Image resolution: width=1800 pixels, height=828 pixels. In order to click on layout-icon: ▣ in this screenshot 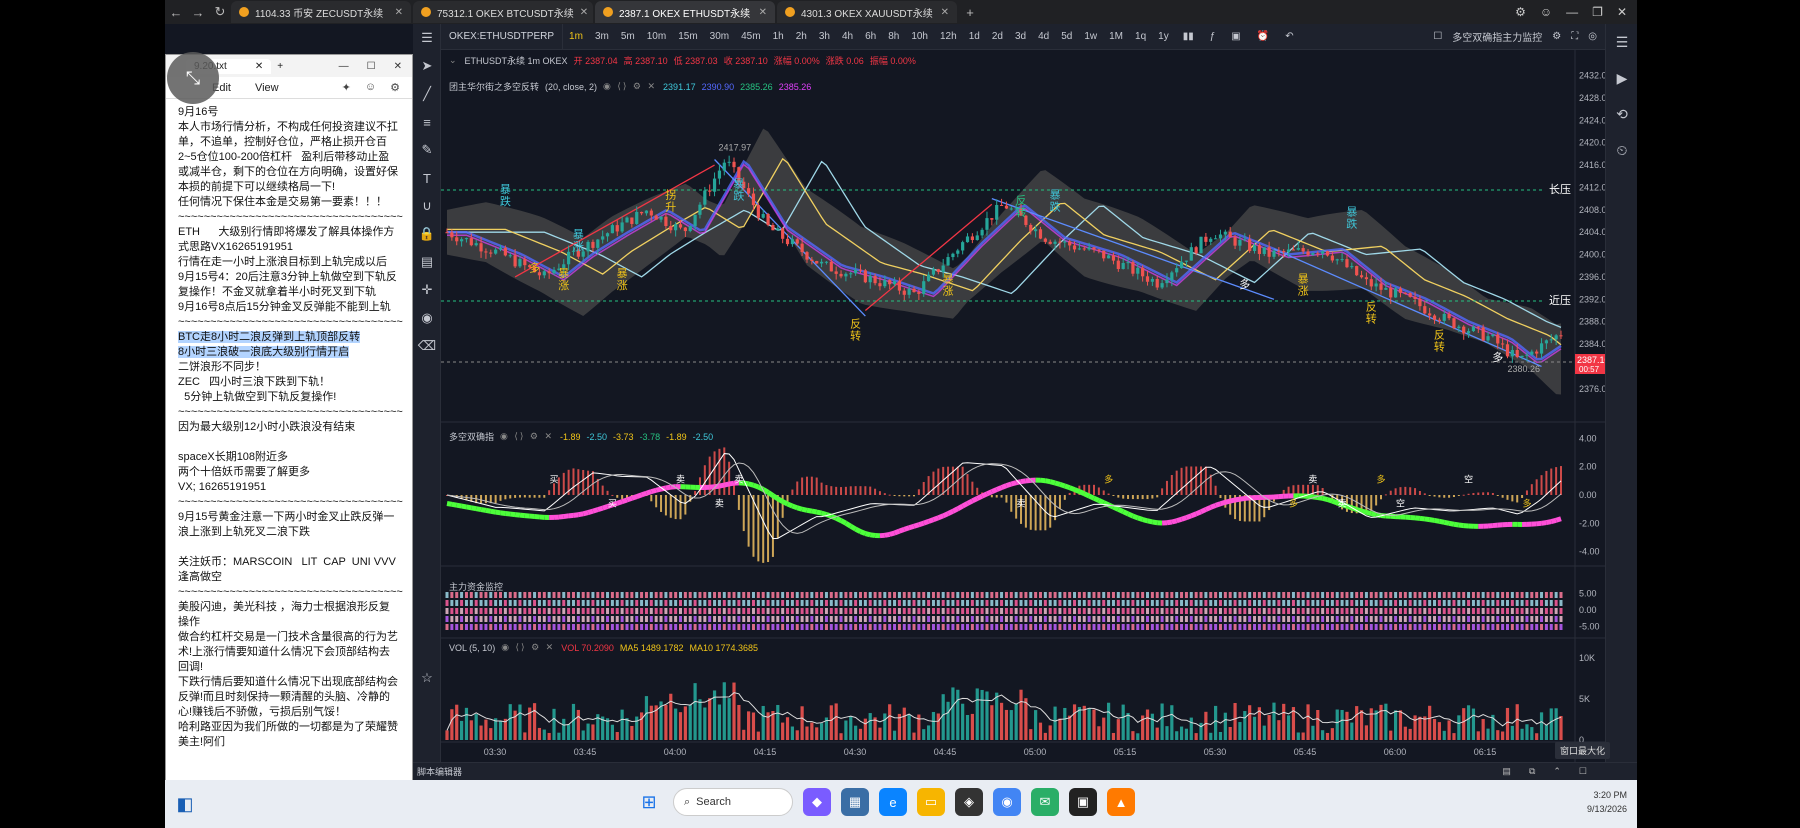, I will do `click(1235, 36)`.